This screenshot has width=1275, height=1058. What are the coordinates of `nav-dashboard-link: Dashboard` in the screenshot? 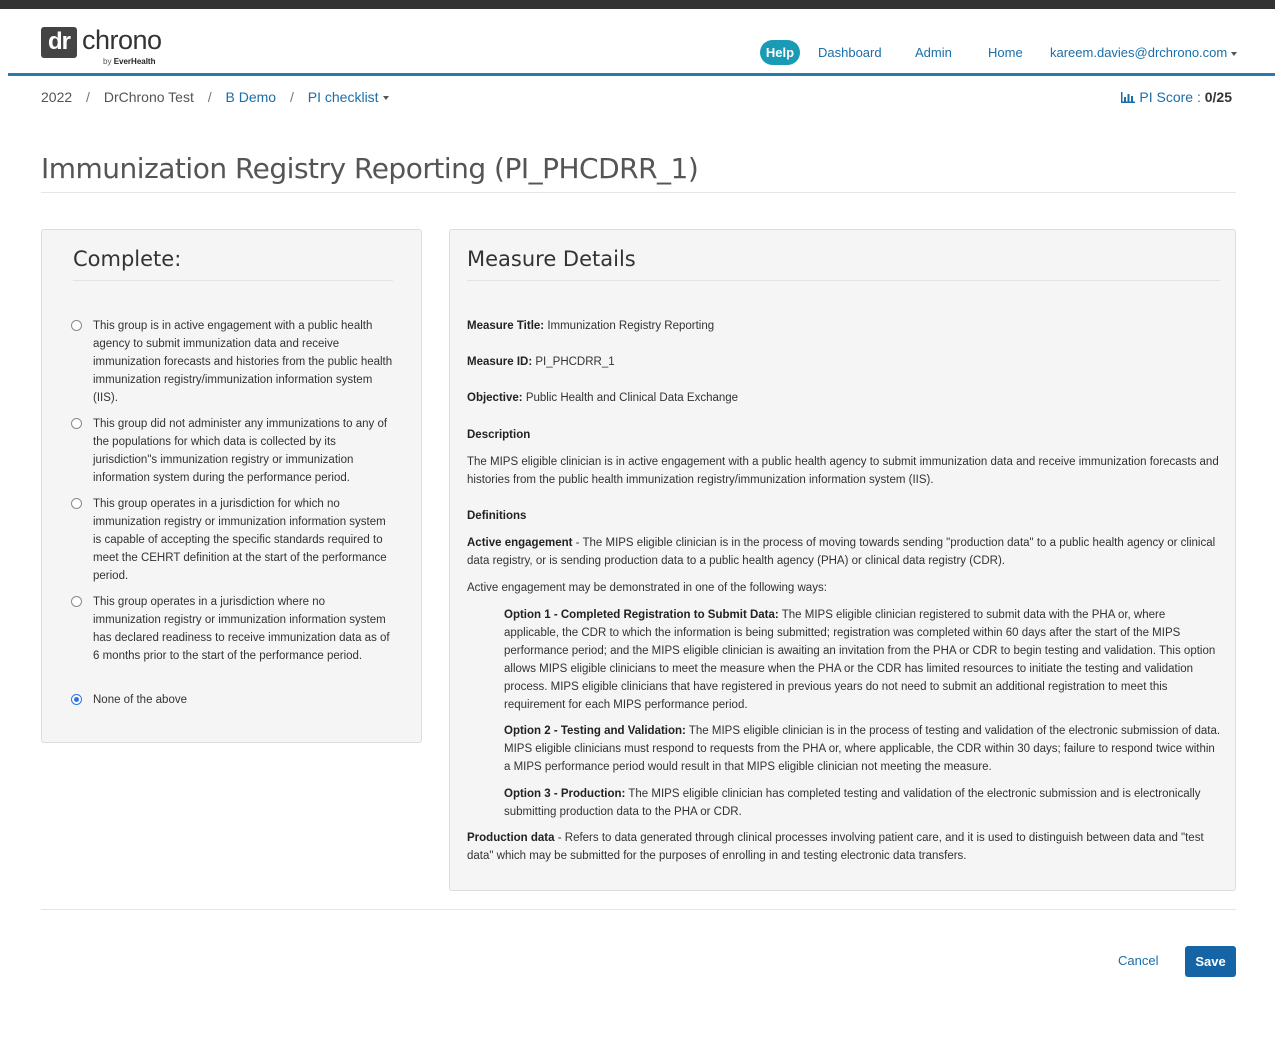 It's located at (850, 52).